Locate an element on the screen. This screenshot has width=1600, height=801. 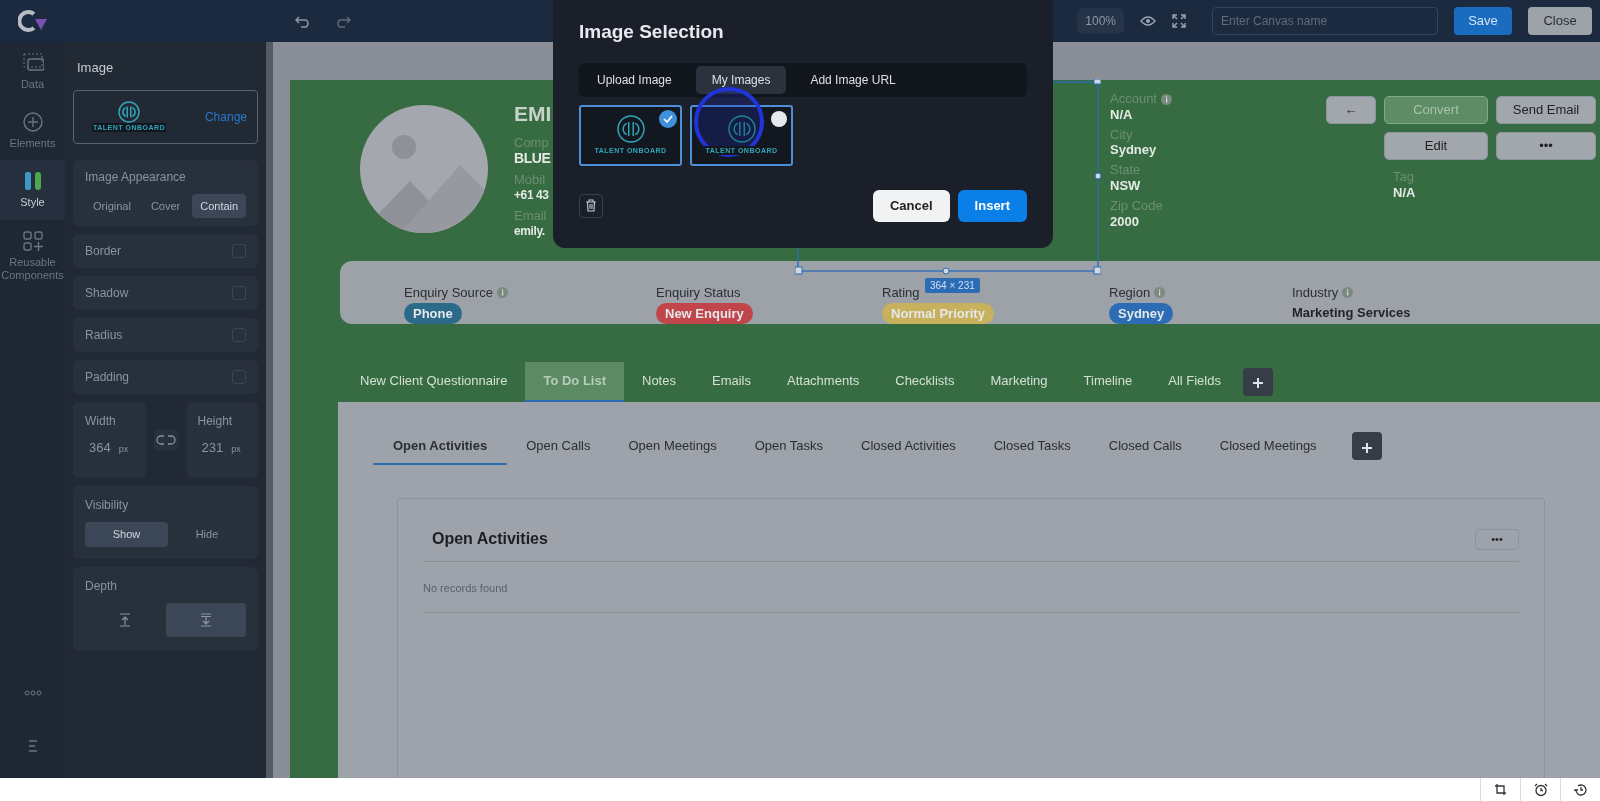
activity-tab: Open Meetings is located at coordinates (672, 446).